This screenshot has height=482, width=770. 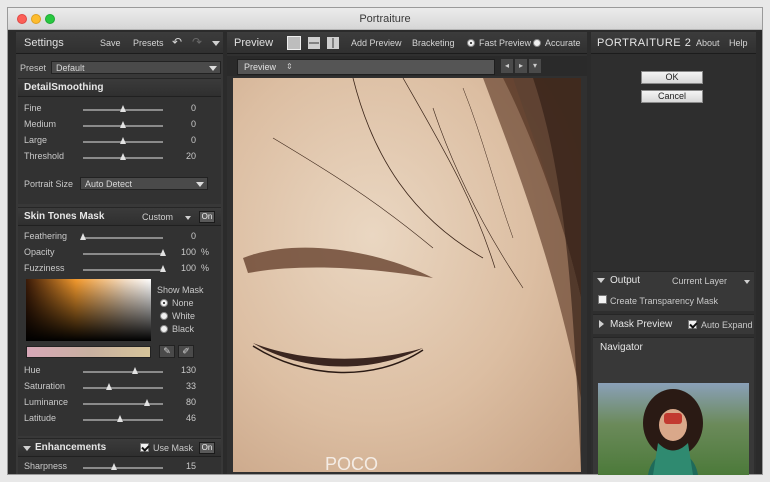 I want to click on skin-color-picker, so click(x=88, y=310).